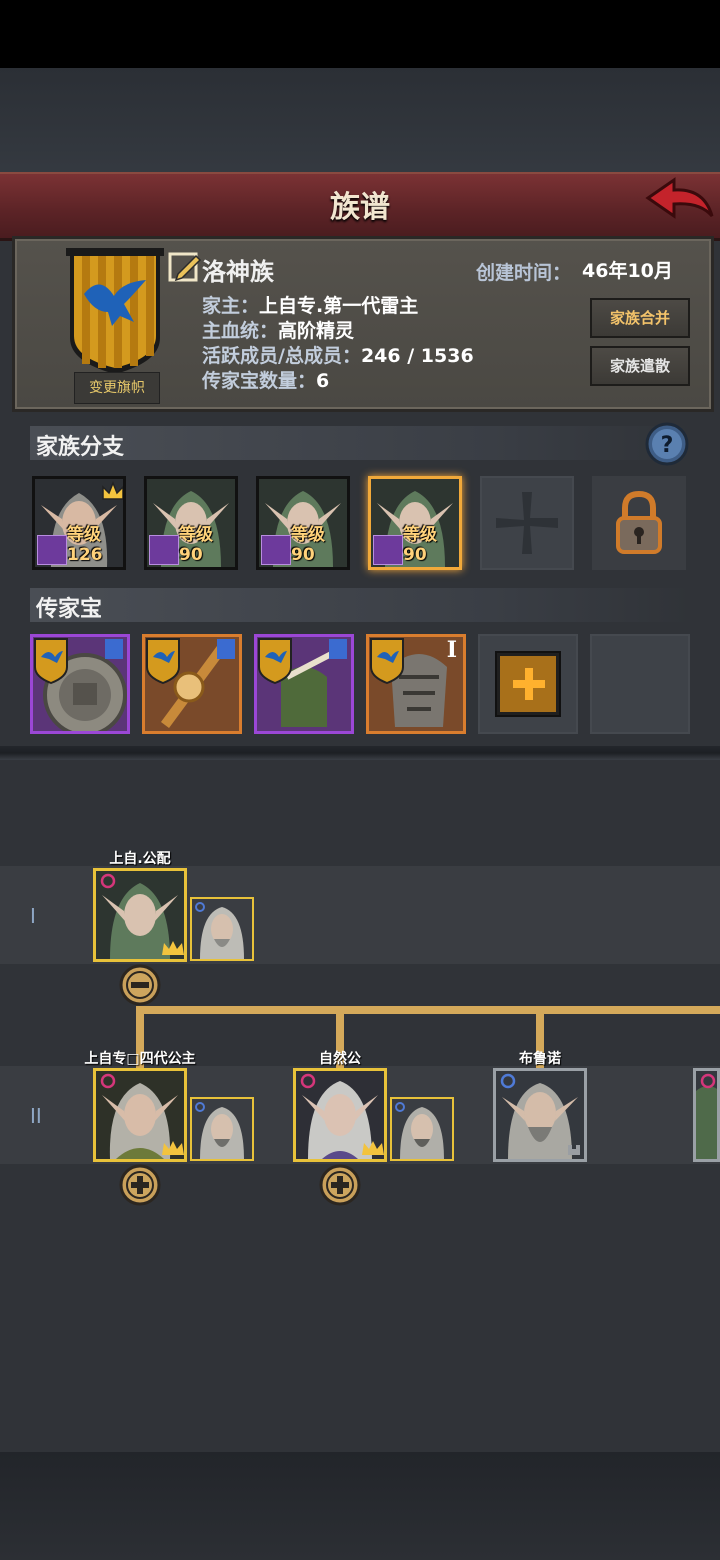  I want to click on staff-item-icon, so click(190, 683).